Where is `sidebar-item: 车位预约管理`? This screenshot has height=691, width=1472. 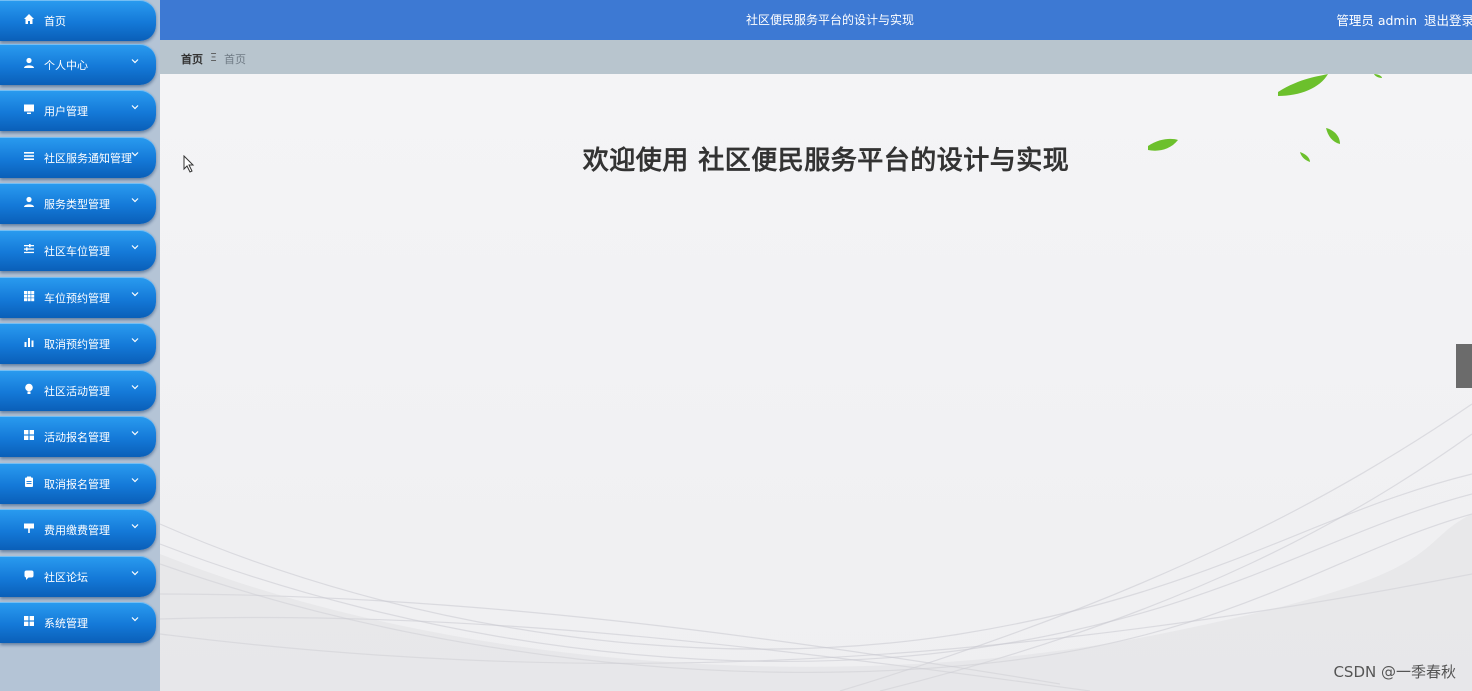 sidebar-item: 车位预约管理 is located at coordinates (78, 297).